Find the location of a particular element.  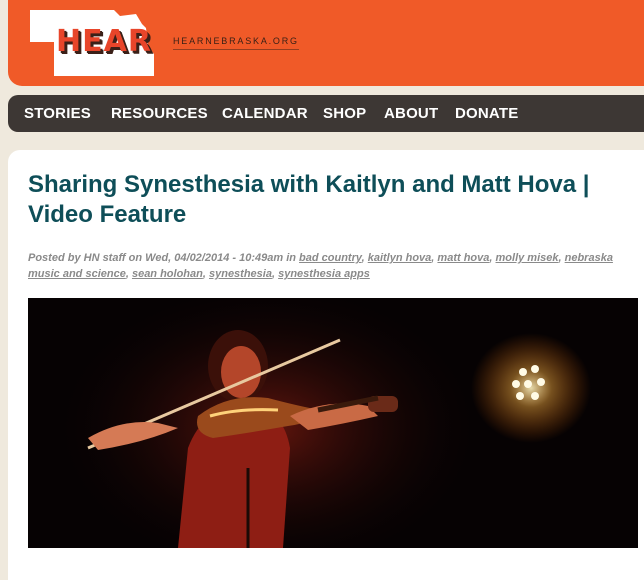

site-logo: HEAR is located at coordinates (103, 42).